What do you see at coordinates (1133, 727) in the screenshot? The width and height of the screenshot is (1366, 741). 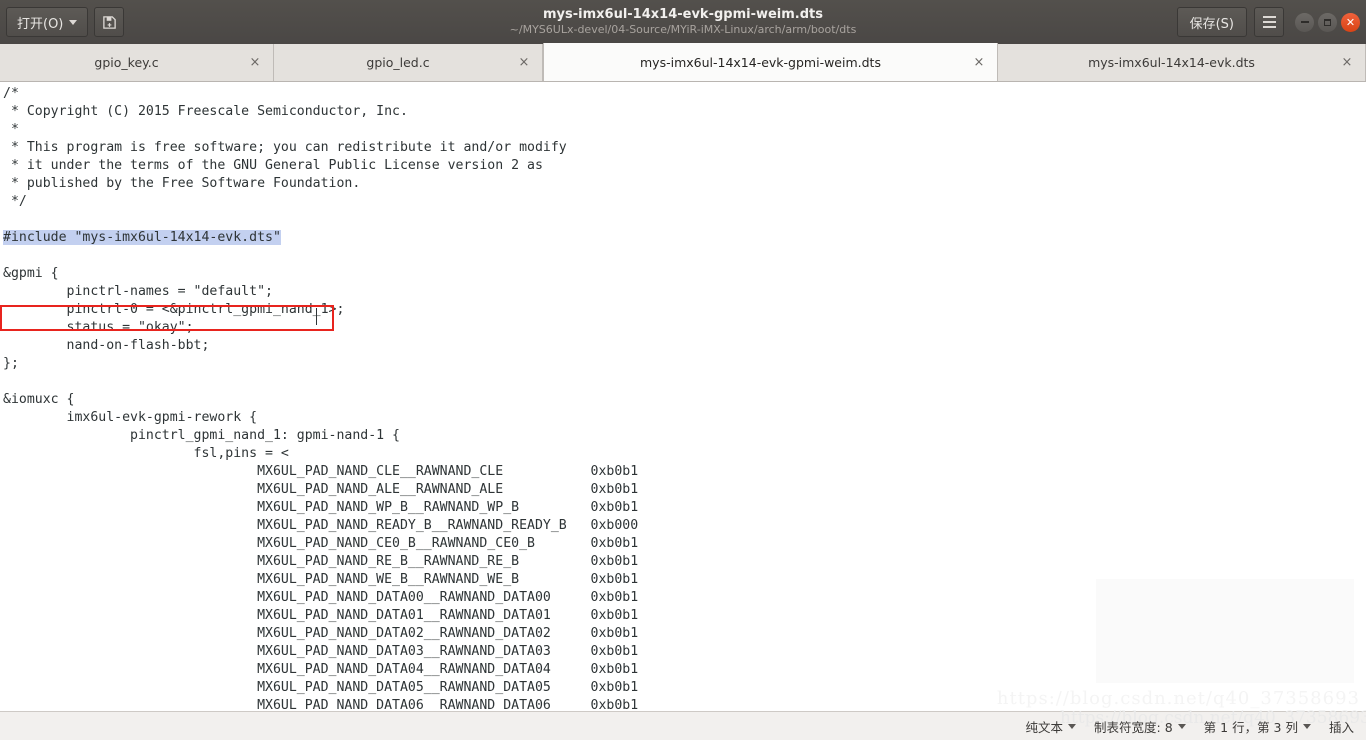 I see `tab-width-label: 制表符宽度: 8` at bounding box center [1133, 727].